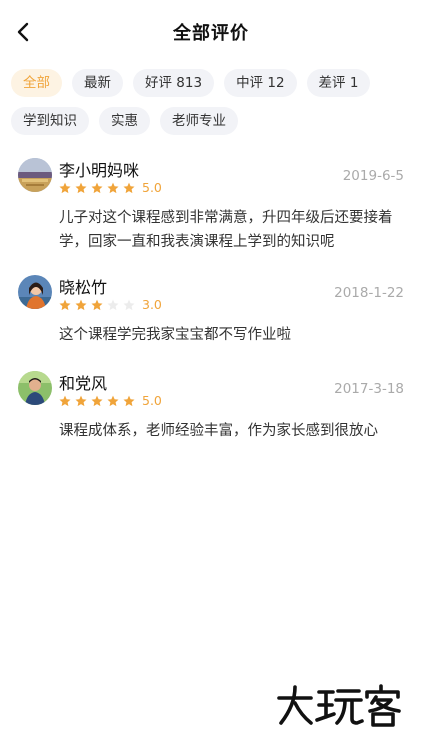 The width and height of the screenshot is (422, 750). What do you see at coordinates (152, 304) in the screenshot?
I see `rating-score: 3.0` at bounding box center [152, 304].